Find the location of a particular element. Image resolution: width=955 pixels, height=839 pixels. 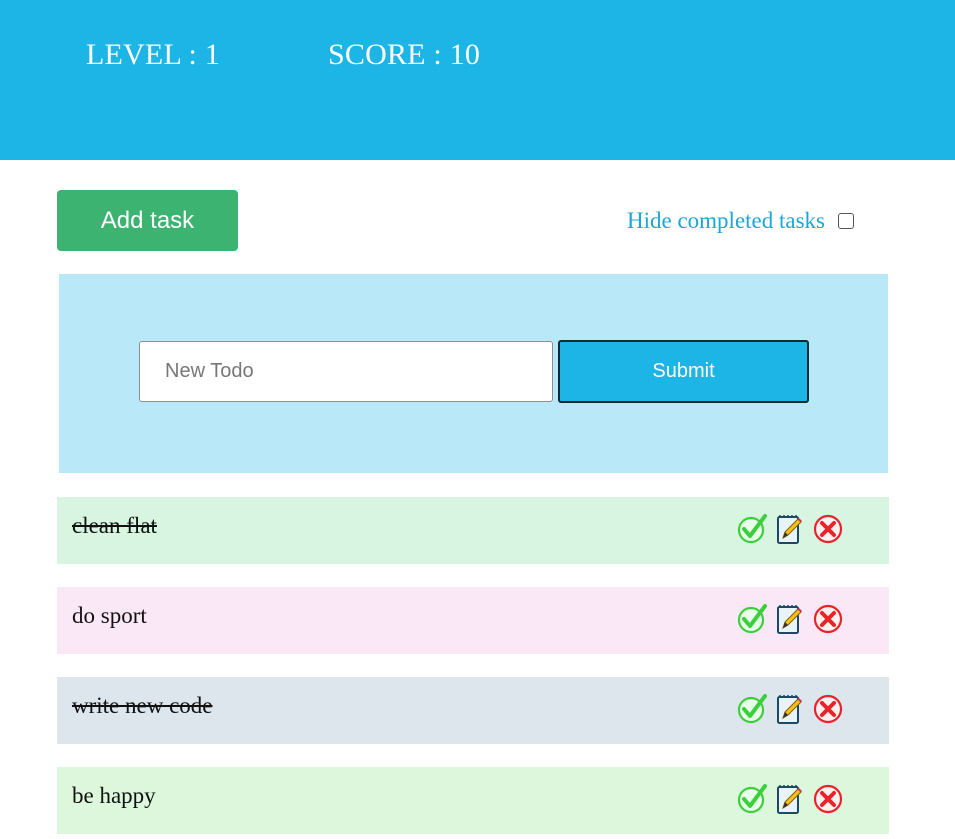

hide-completed-checkbox is located at coordinates (846, 221).